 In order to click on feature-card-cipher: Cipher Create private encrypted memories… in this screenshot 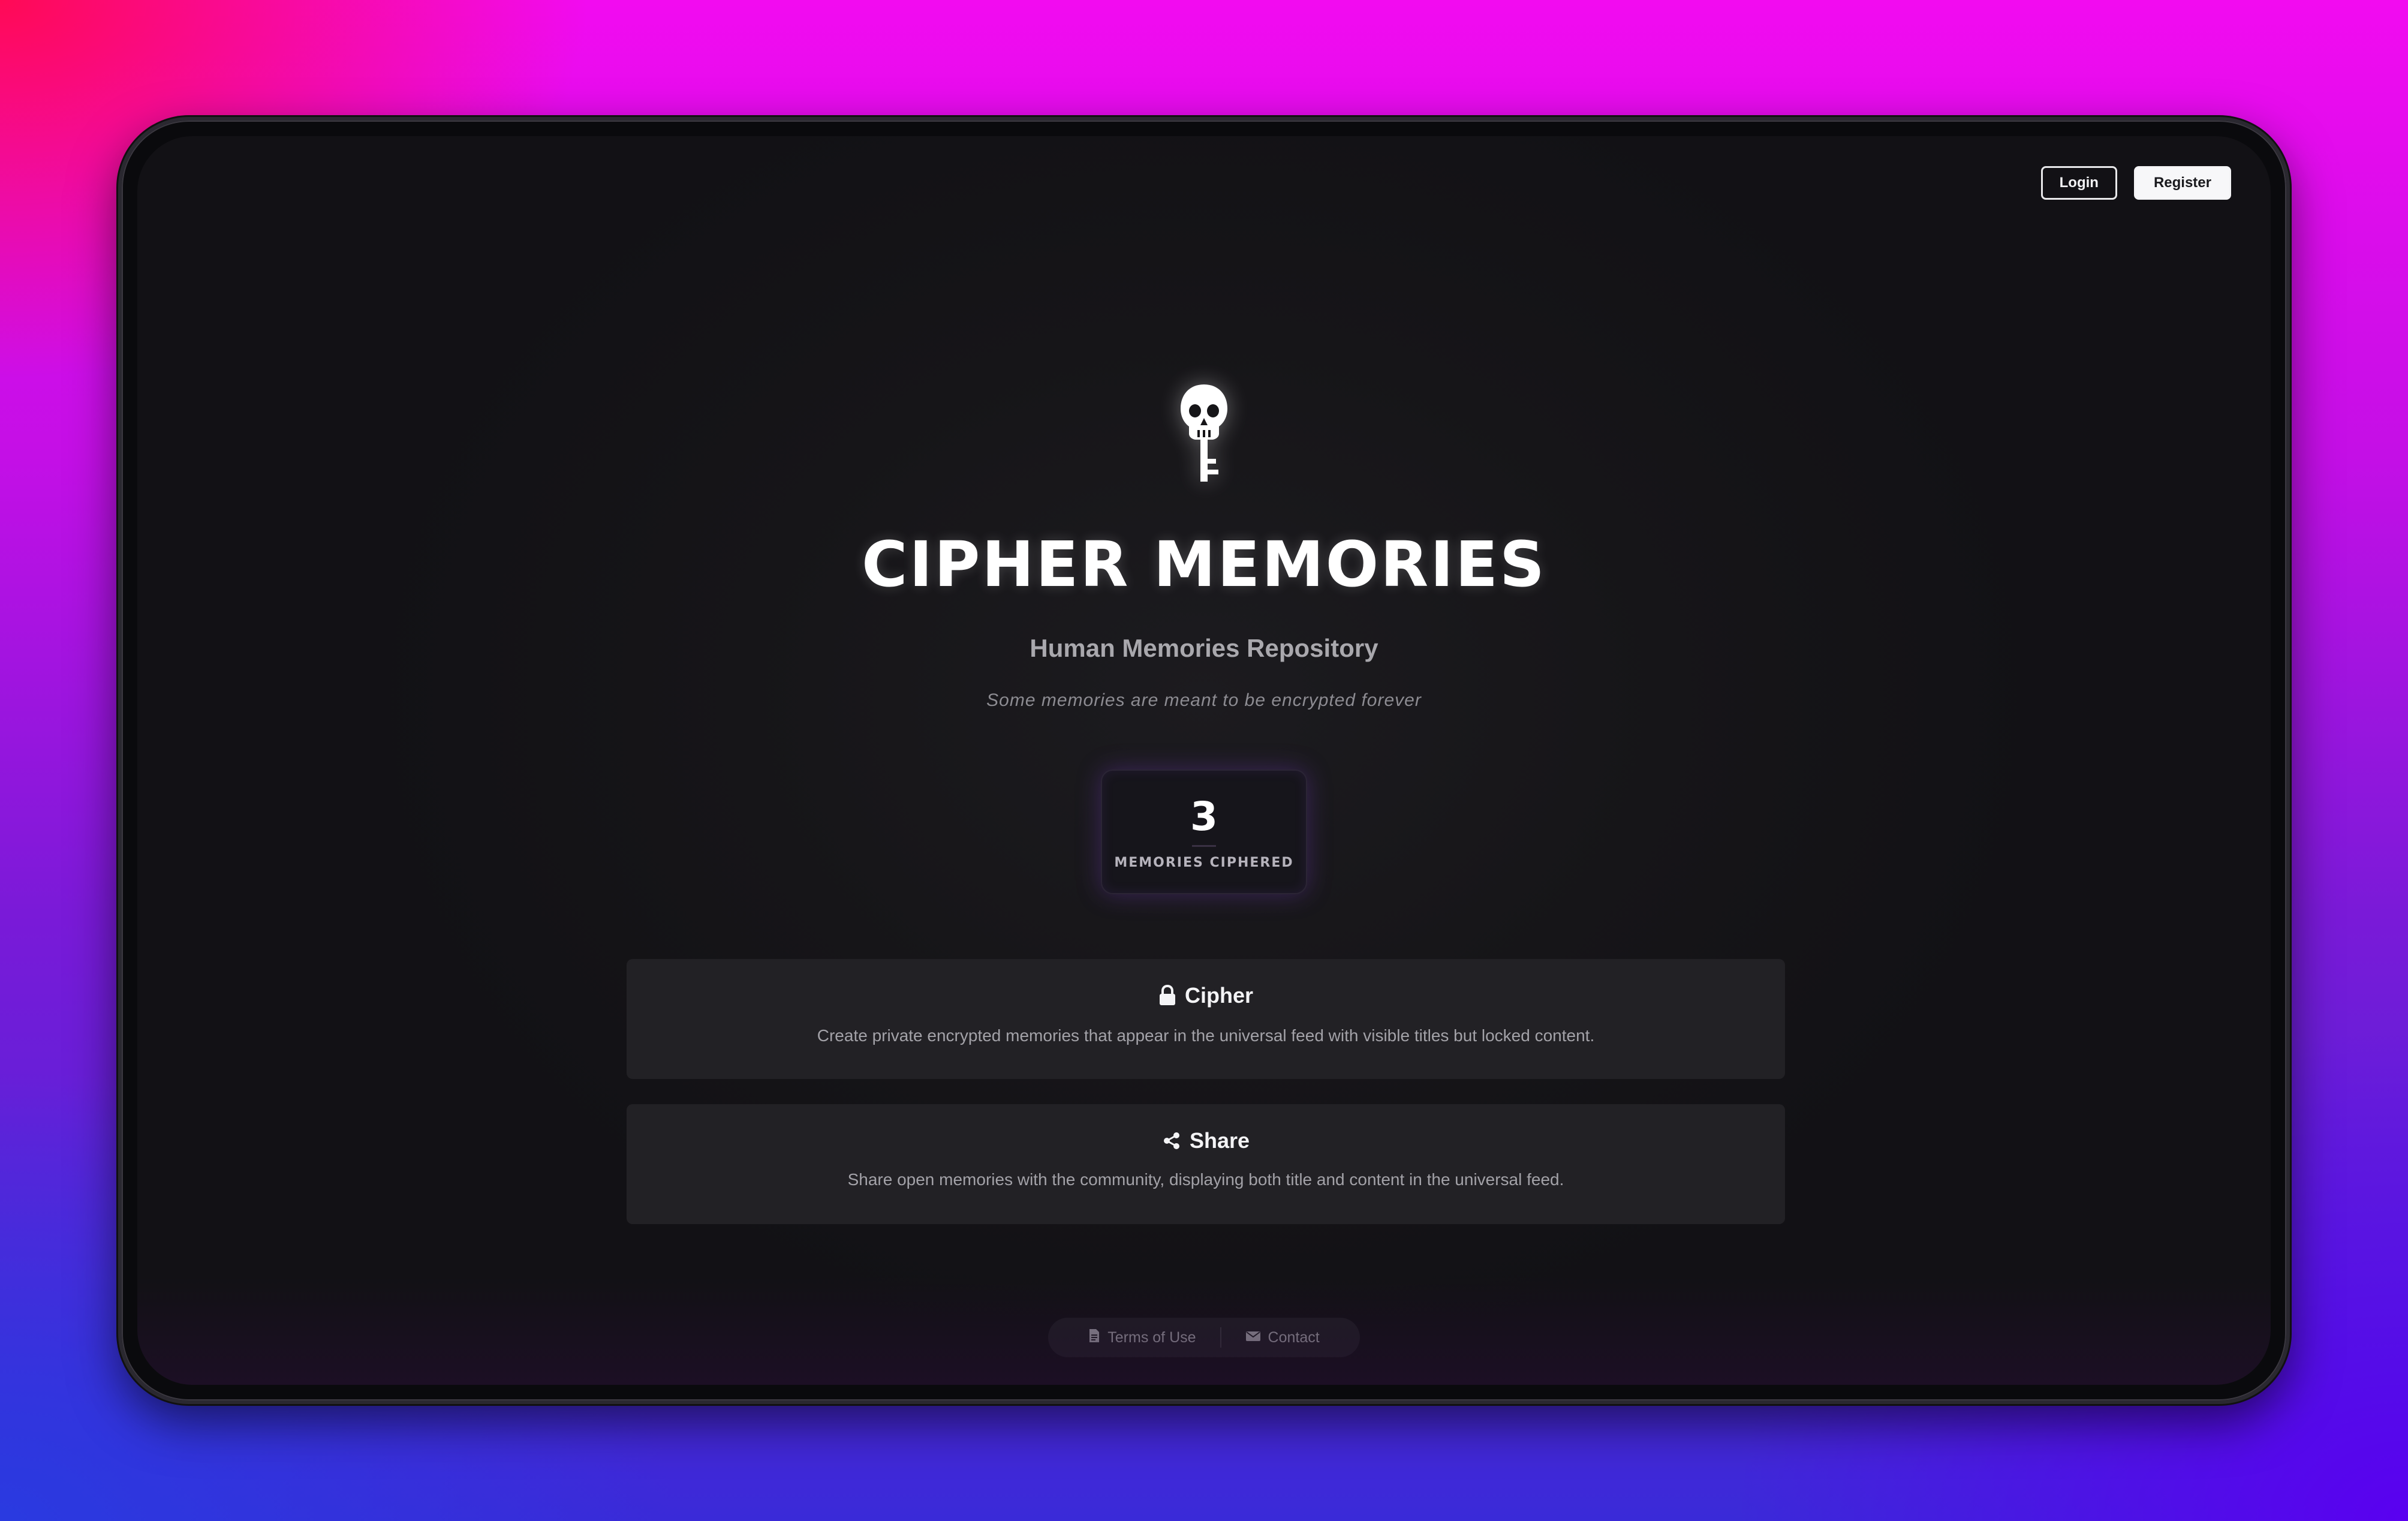, I will do `click(1206, 1019)`.